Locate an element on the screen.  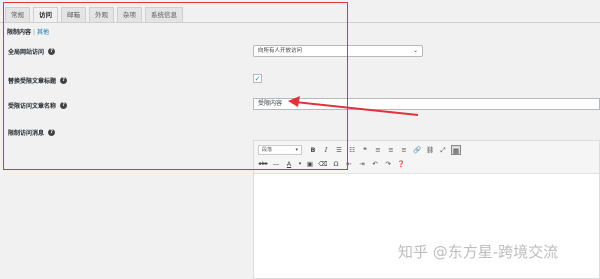
numbered-list-icon: ☷ is located at coordinates (352, 150).